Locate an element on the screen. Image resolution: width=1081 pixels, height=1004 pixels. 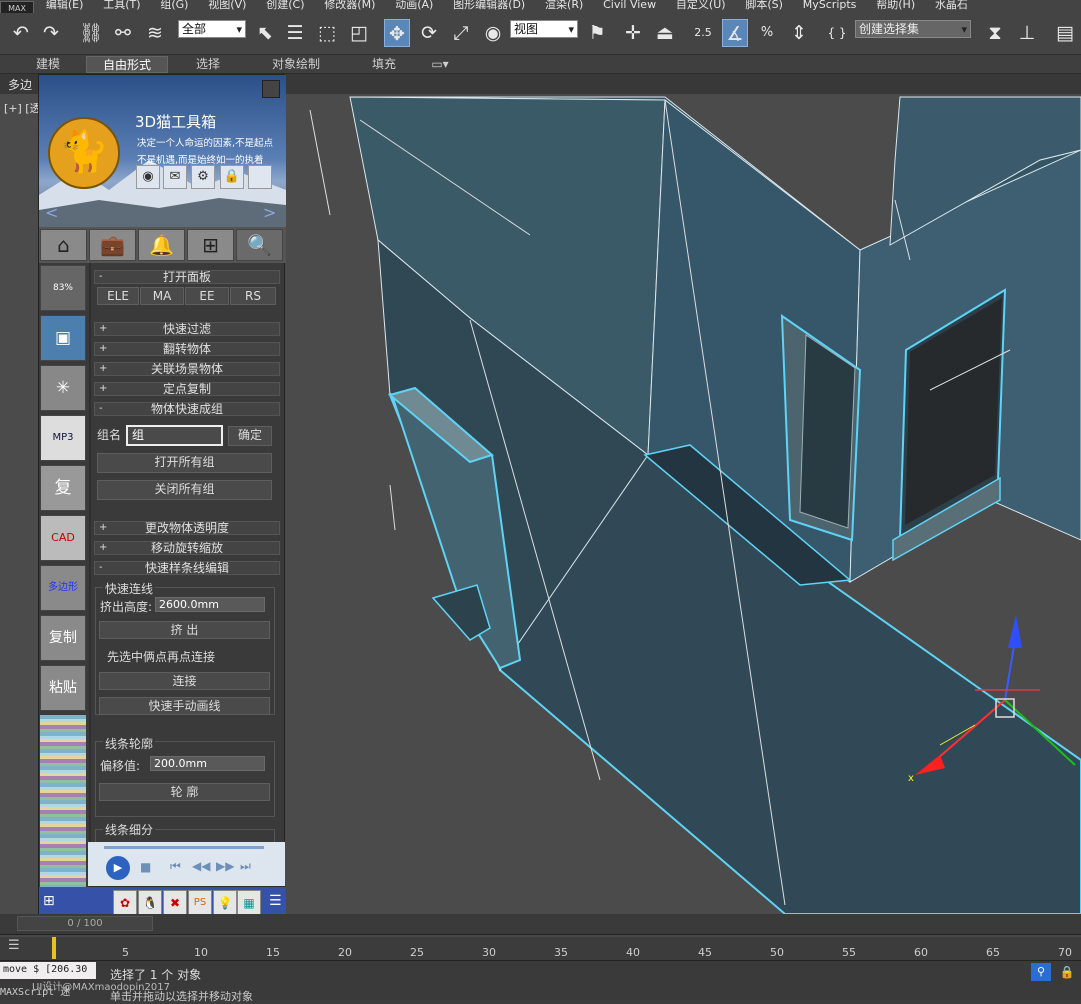
axis-icon: ✳ is located at coordinates (63, 388).